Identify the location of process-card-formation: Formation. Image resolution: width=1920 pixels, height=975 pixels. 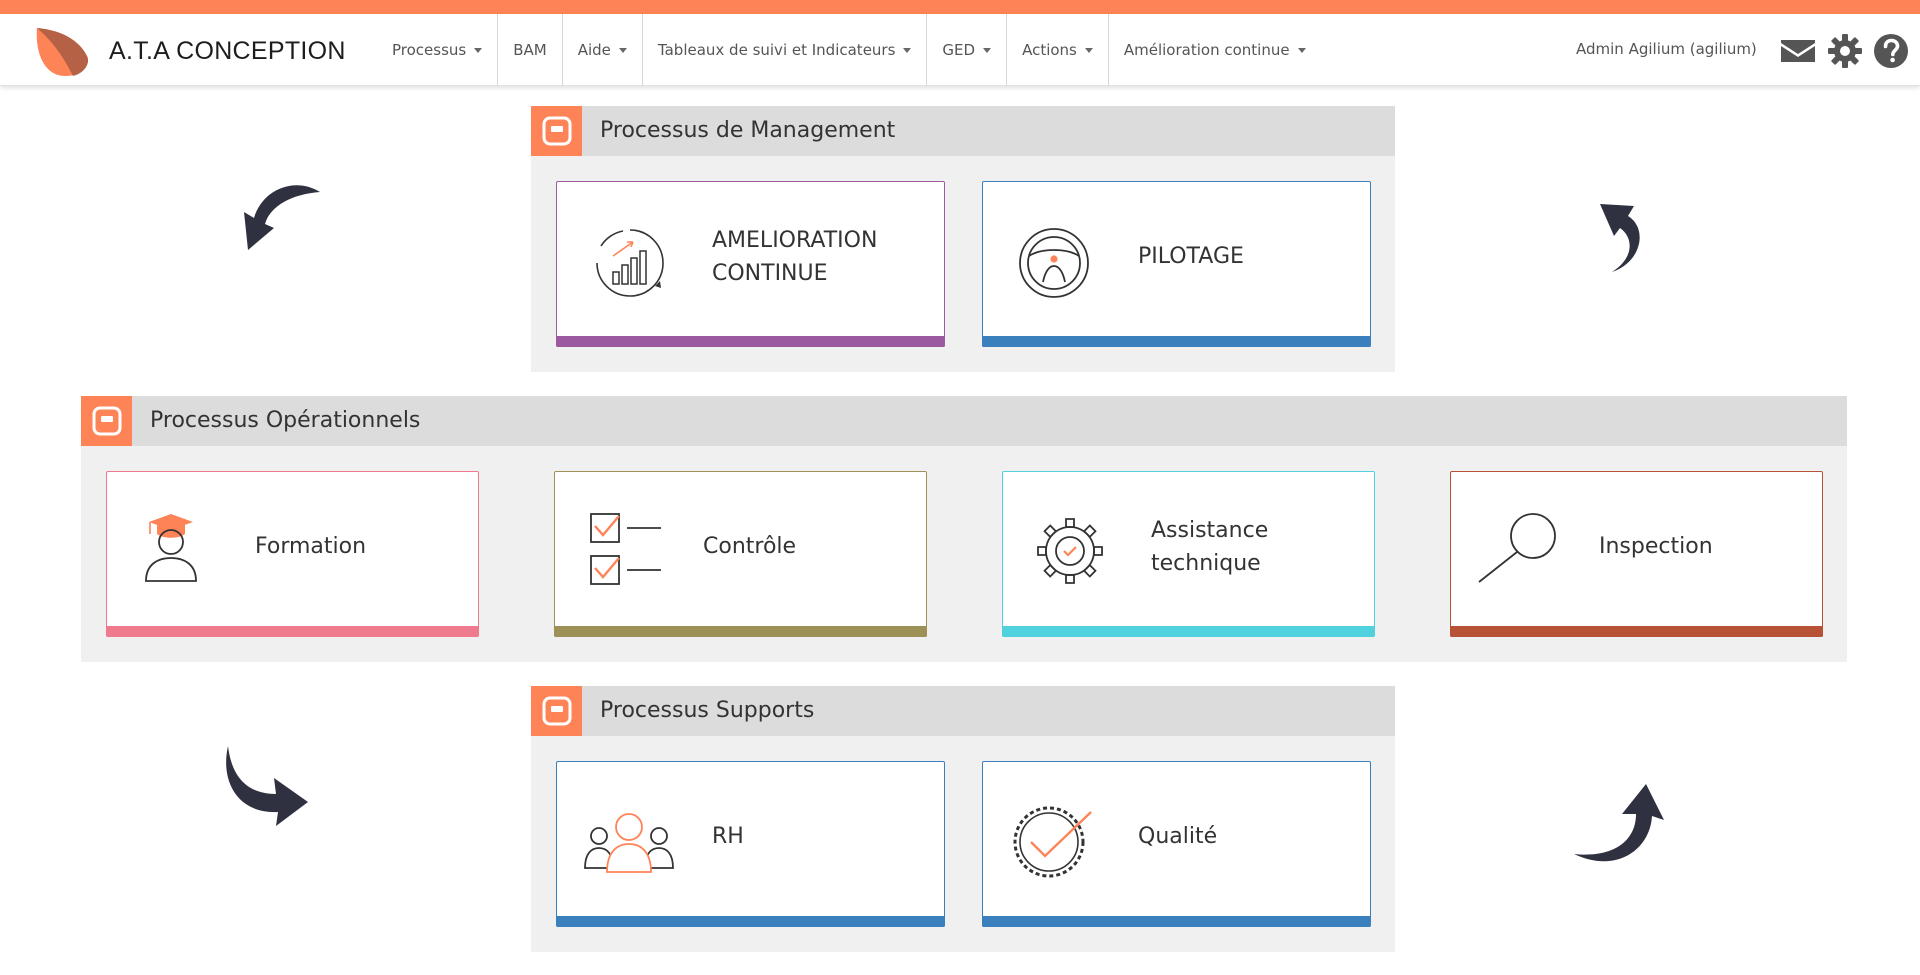
(292, 554).